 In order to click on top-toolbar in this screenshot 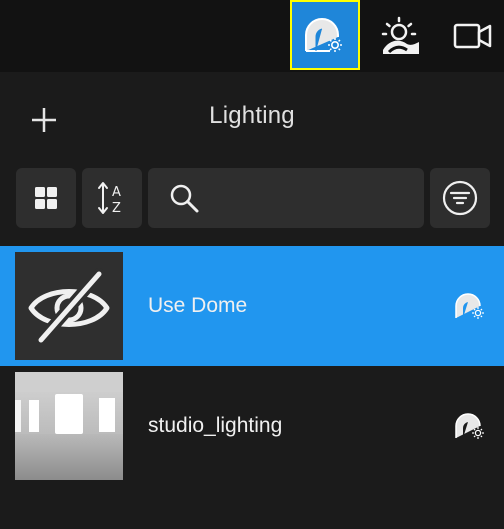, I will do `click(252, 36)`.